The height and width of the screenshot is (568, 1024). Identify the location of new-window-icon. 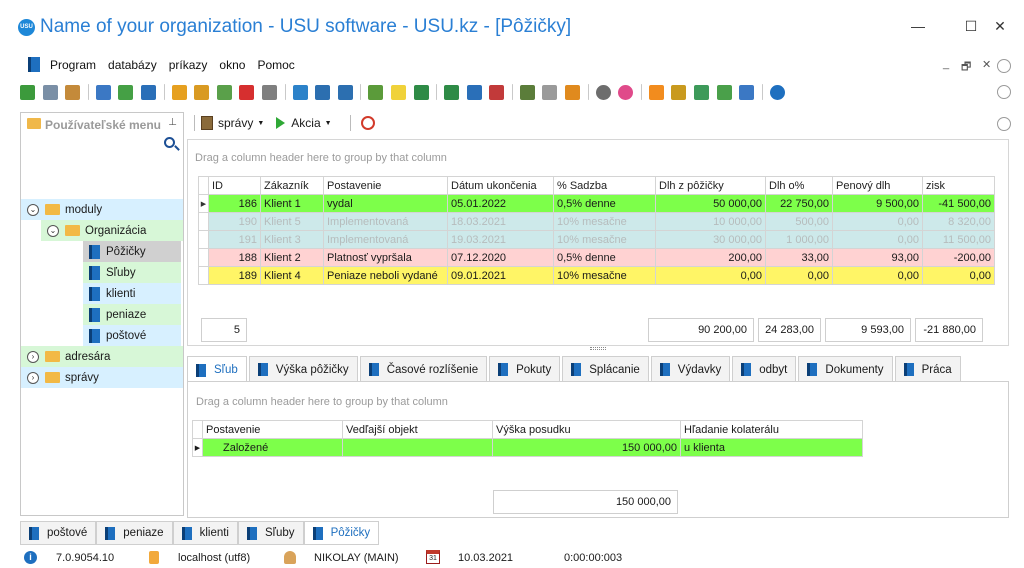
(474, 92).